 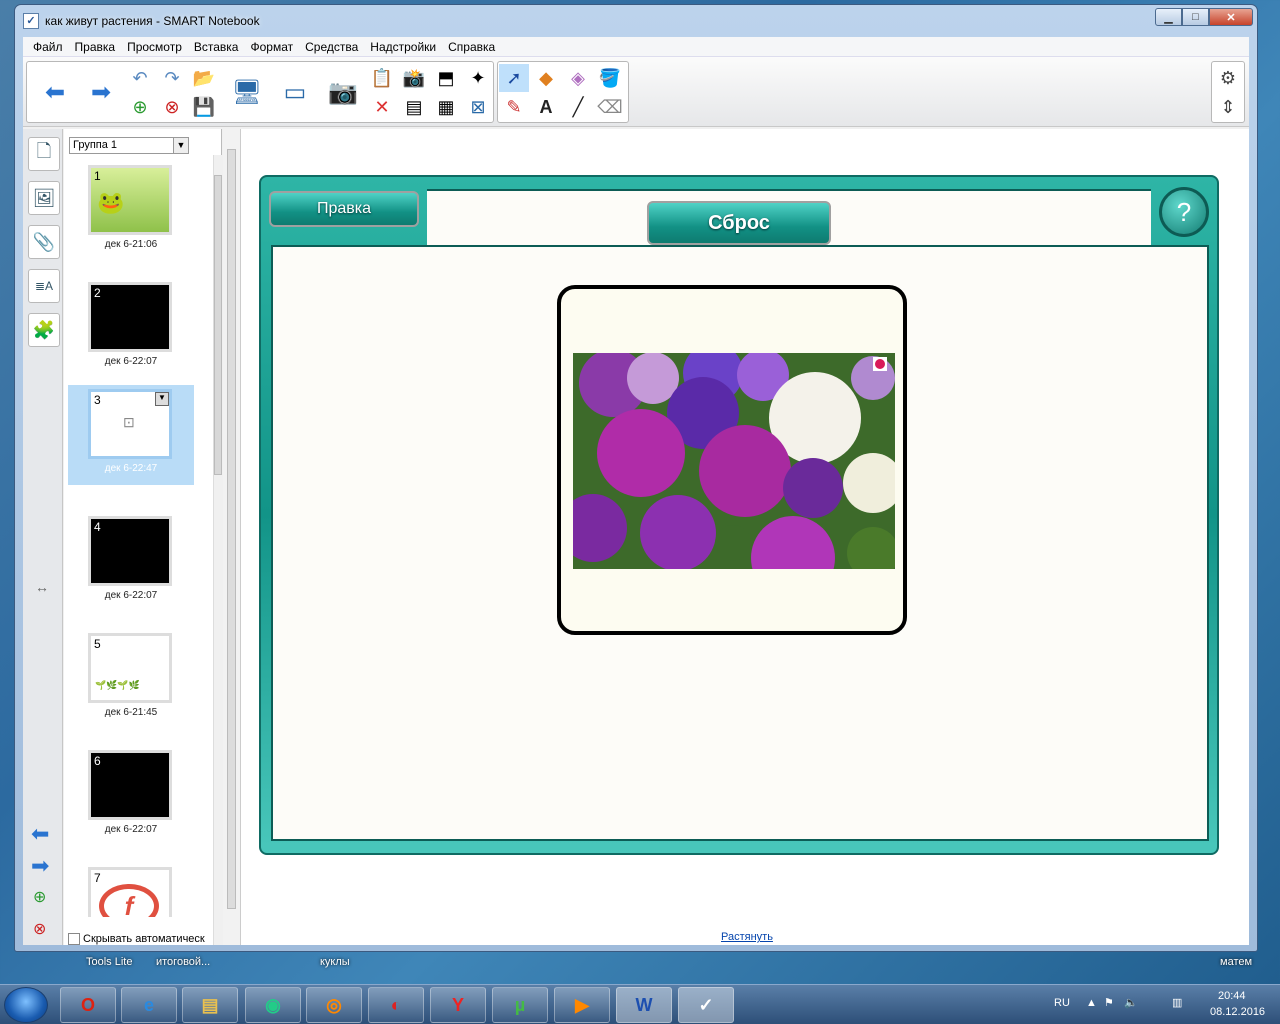 I want to click on shapes-tool-icon: ◆, so click(x=546, y=78).